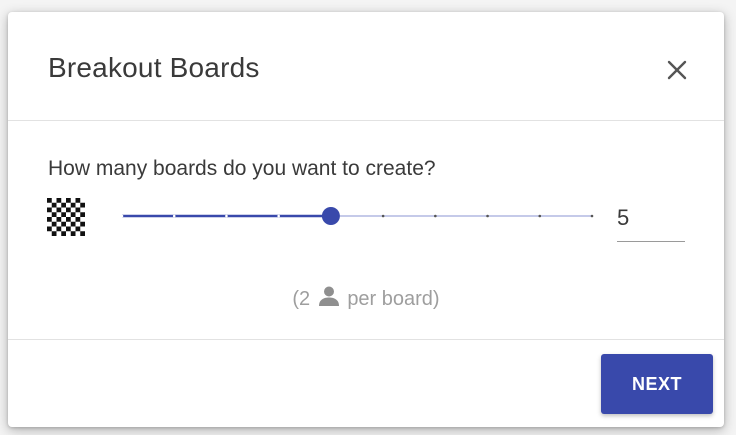 This screenshot has height=435, width=736. What do you see at coordinates (328, 296) in the screenshot?
I see `person-icon` at bounding box center [328, 296].